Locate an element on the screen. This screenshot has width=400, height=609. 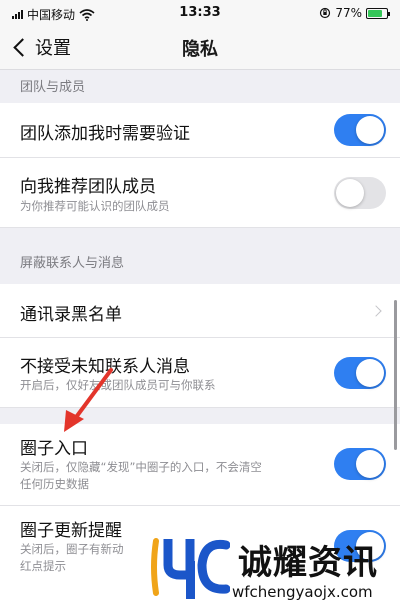
watermark-url: wfchengyaojx.com is located at coordinates (302, 592).